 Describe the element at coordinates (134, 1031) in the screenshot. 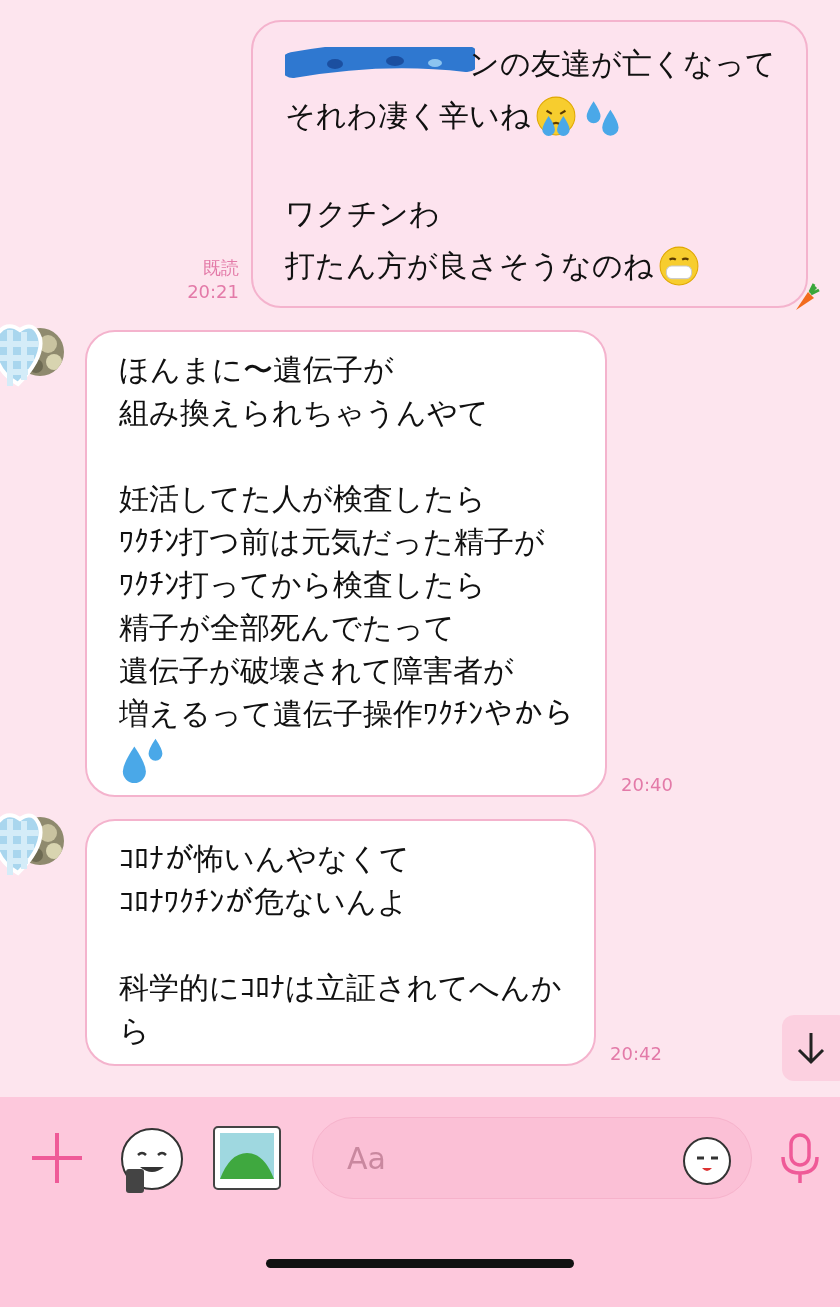

I see `message-text: ら` at that location.